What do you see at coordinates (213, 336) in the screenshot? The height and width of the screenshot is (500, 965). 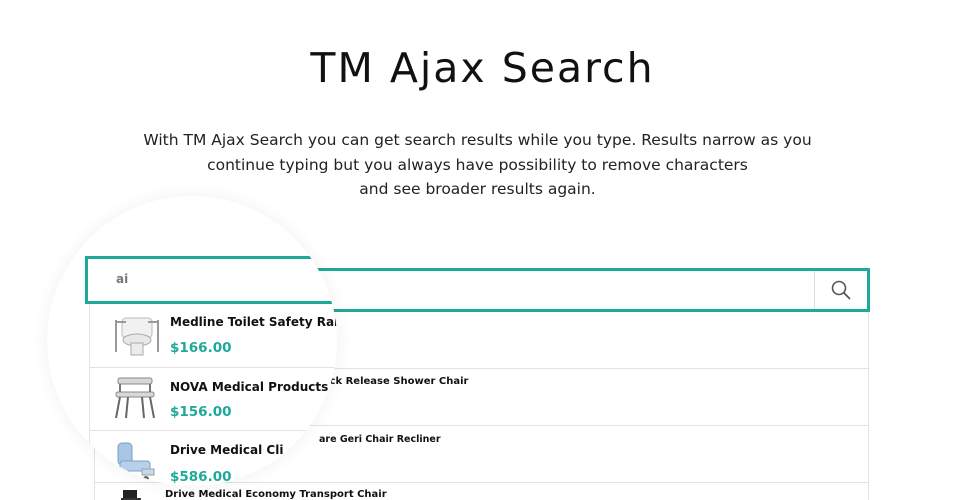 I see `list-item: Medline Toilet Safety Rails $166.00` at bounding box center [213, 336].